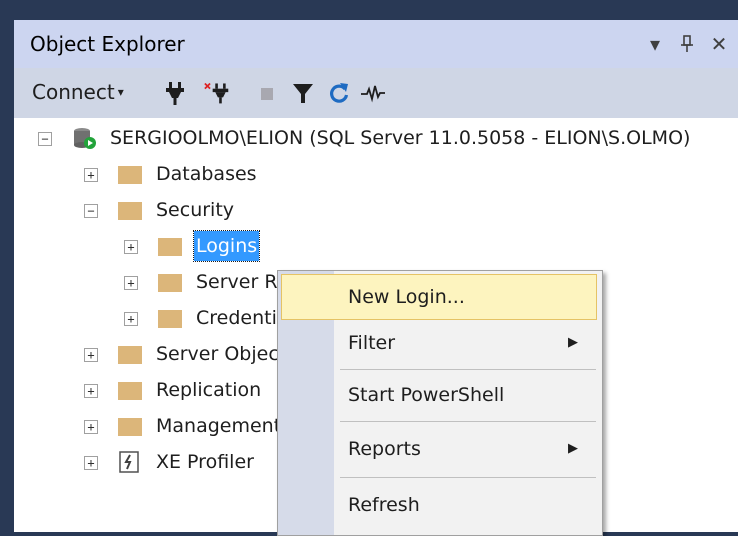  I want to click on menu-item-start-powershell: Start PowerShell, so click(439, 395).